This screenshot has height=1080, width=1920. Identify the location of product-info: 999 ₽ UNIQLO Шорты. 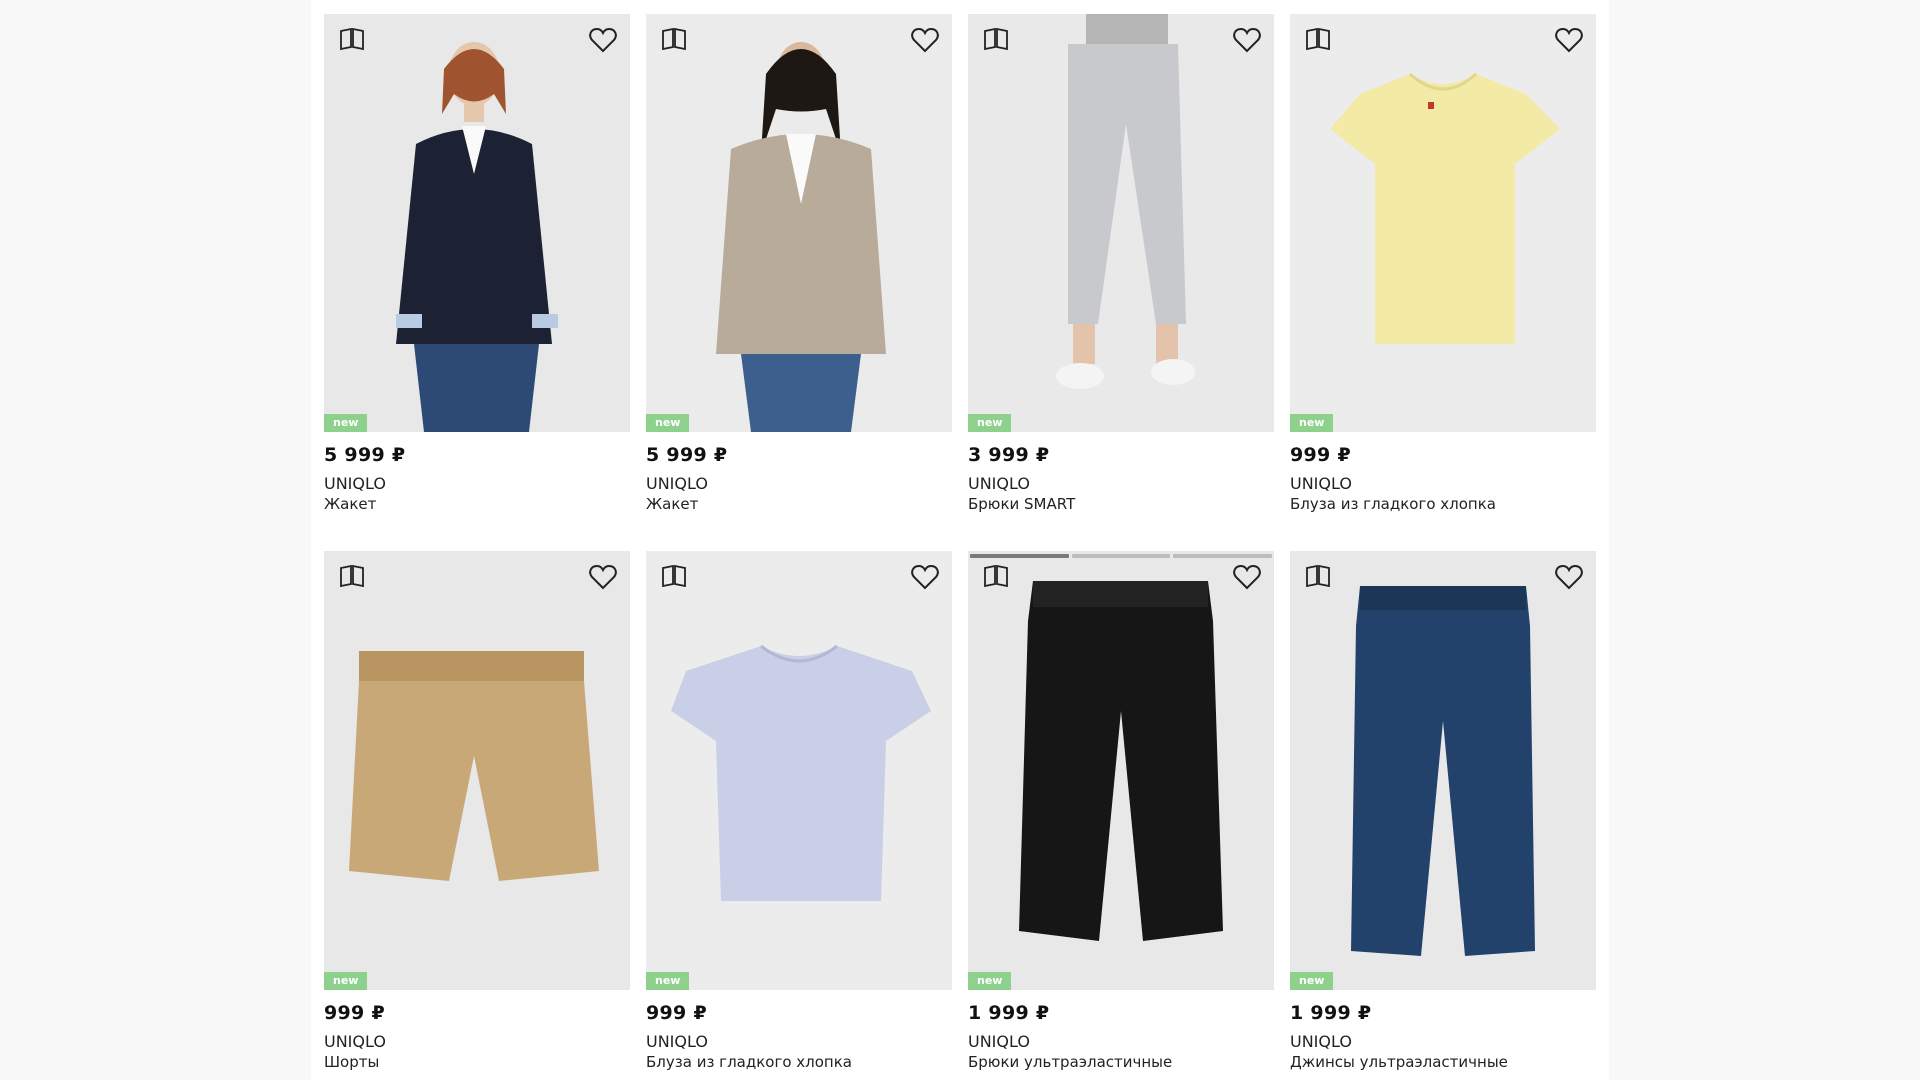
(477, 1036).